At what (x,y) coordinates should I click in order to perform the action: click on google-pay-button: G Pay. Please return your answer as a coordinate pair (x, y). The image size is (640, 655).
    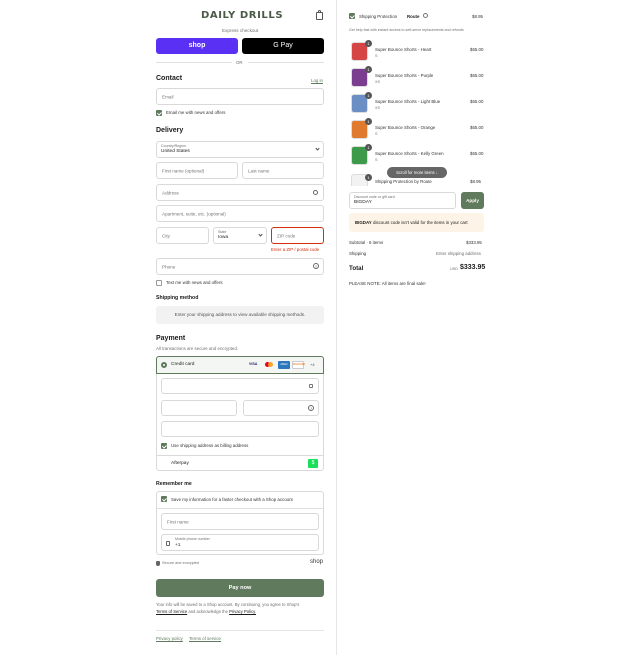
    Looking at the image, I should click on (283, 46).